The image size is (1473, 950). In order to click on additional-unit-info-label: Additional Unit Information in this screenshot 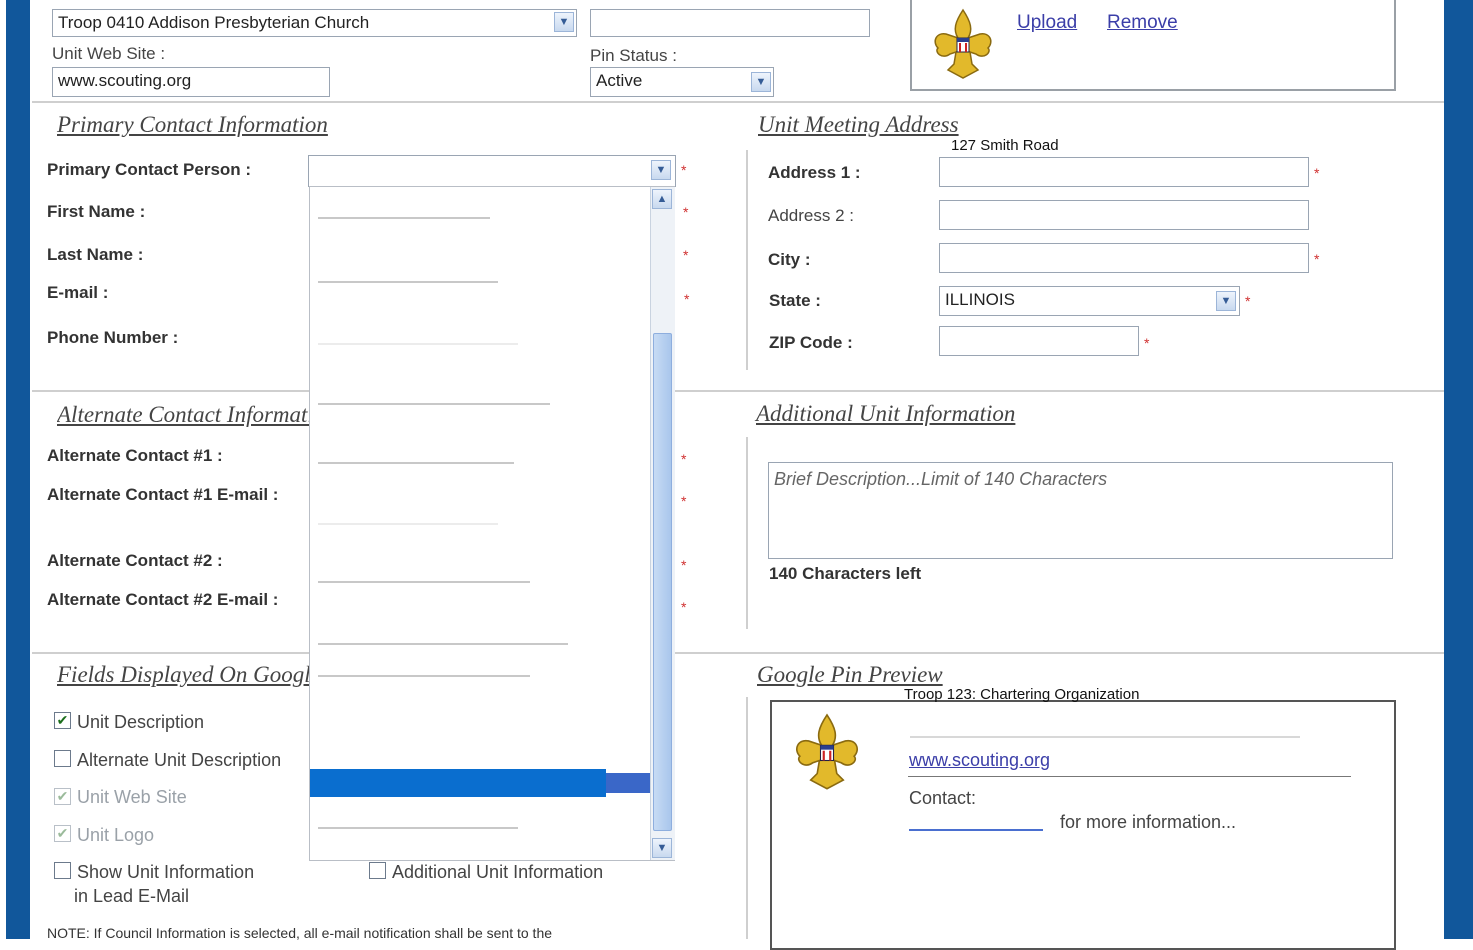, I will do `click(498, 872)`.